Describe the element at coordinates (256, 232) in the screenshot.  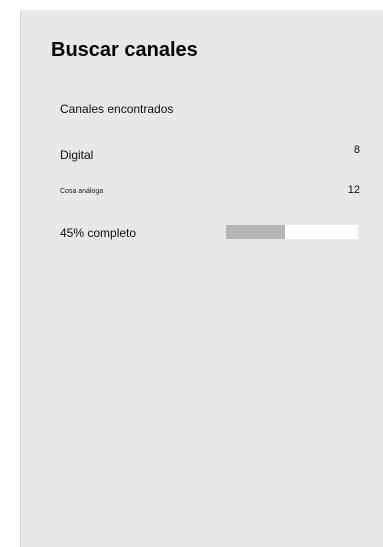
I see `progress-bar-fill` at that location.